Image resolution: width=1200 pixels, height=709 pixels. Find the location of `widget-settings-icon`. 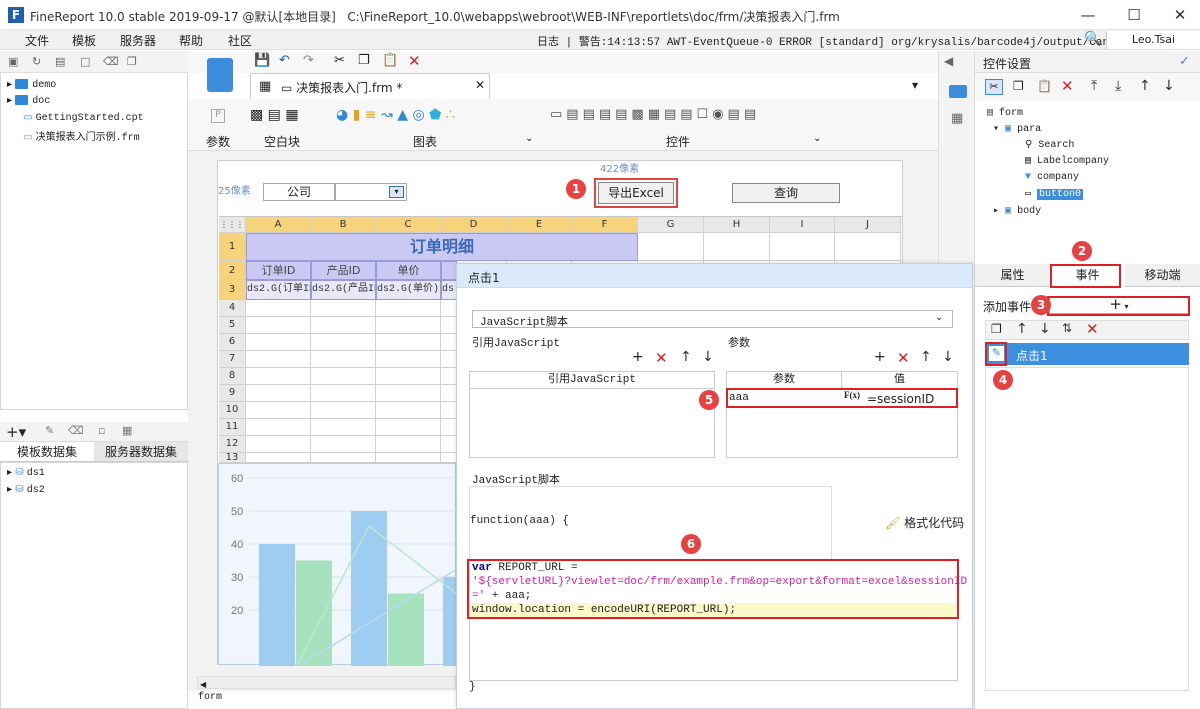

widget-settings-icon is located at coordinates (958, 91).